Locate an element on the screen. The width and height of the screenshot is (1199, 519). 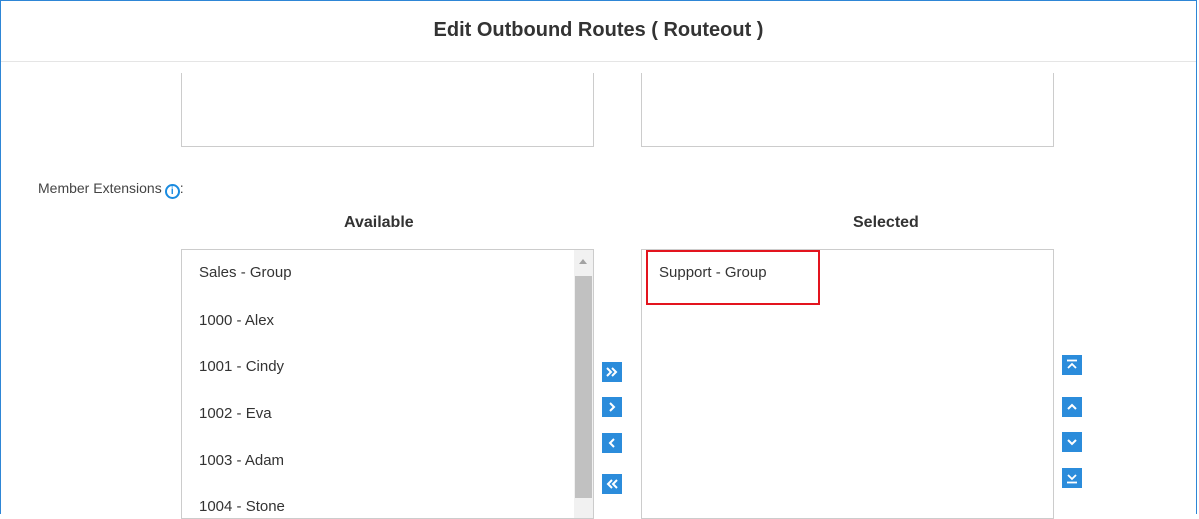
move-up-button is located at coordinates (1072, 407).